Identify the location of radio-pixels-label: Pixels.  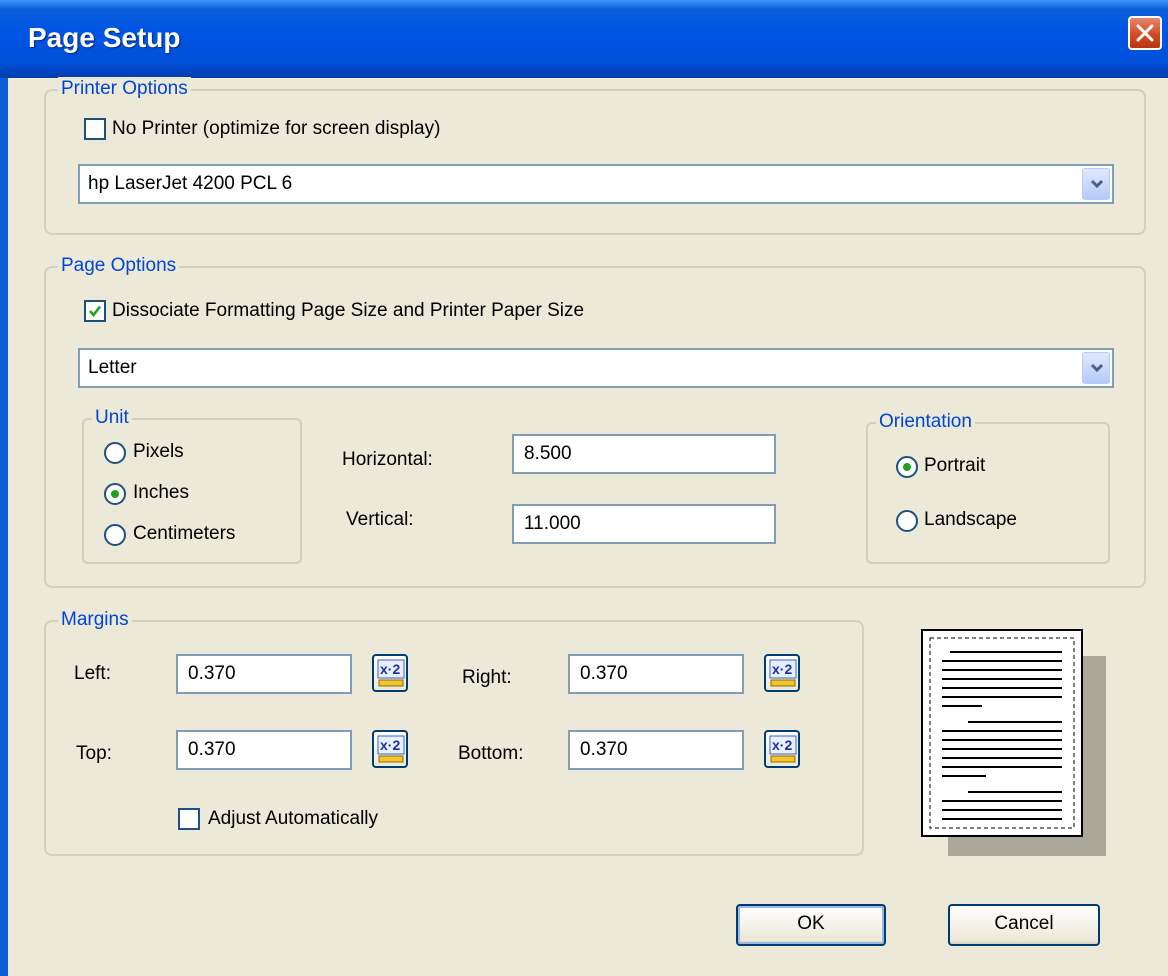
(158, 452).